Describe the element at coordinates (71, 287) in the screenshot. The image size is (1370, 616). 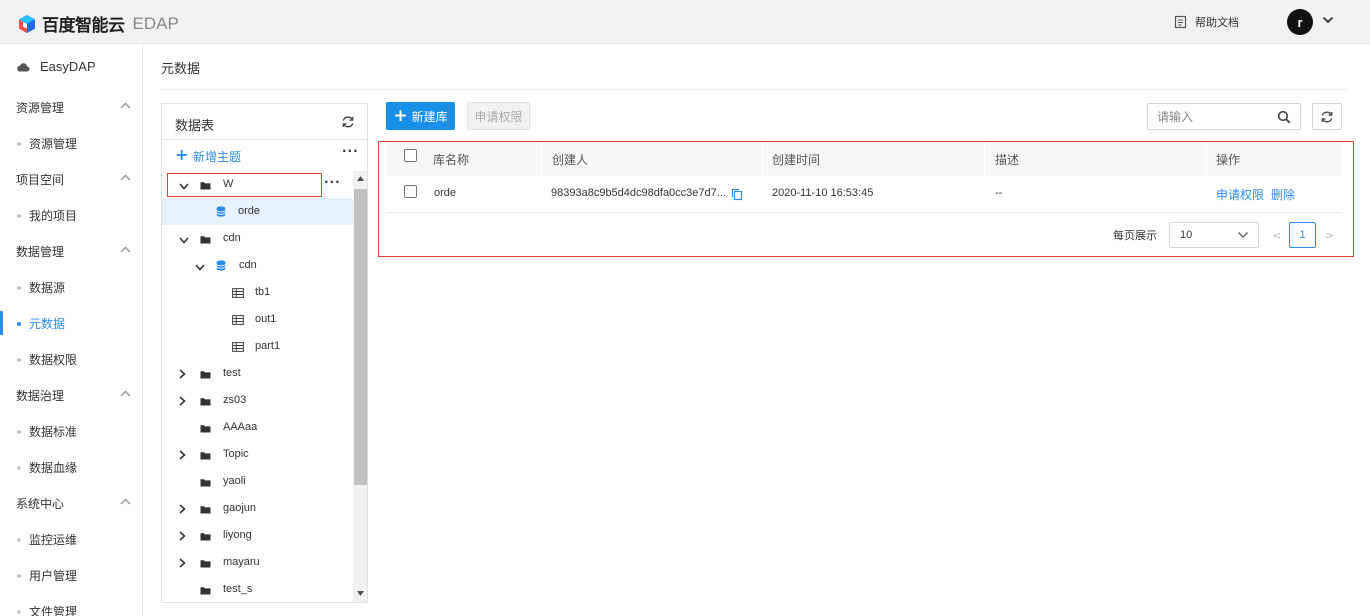
I see `sidebar-item-datasource: 数据源` at that location.